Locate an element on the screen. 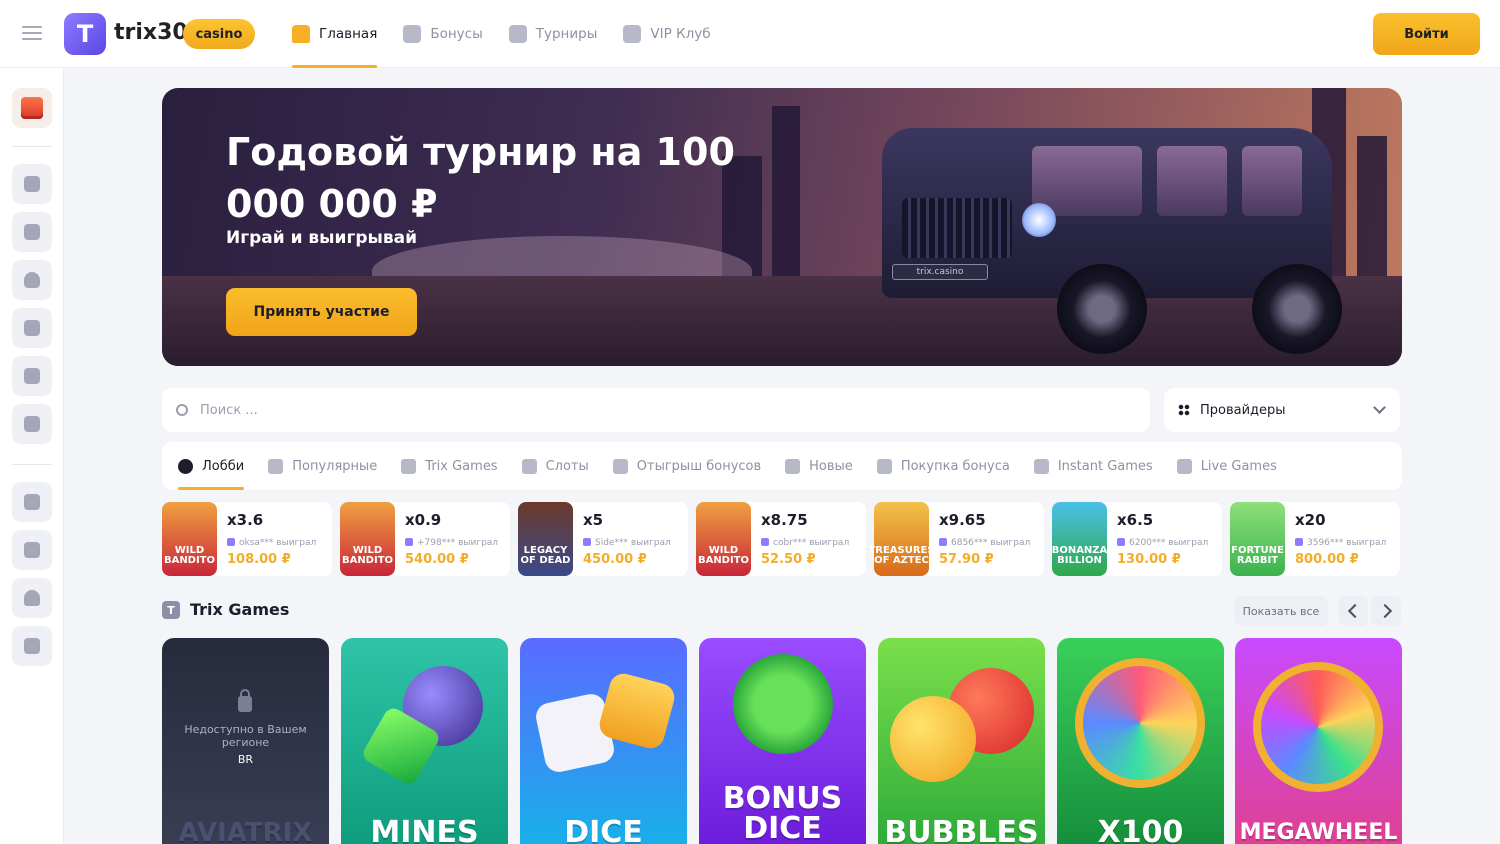 This screenshot has height=844, width=1500. new-icon is located at coordinates (793, 466).